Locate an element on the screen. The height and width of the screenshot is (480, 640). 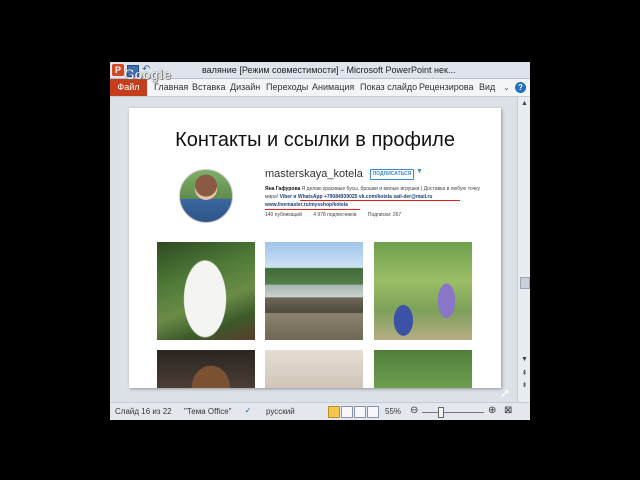
photo-bunny-toy is located at coordinates (206, 291).